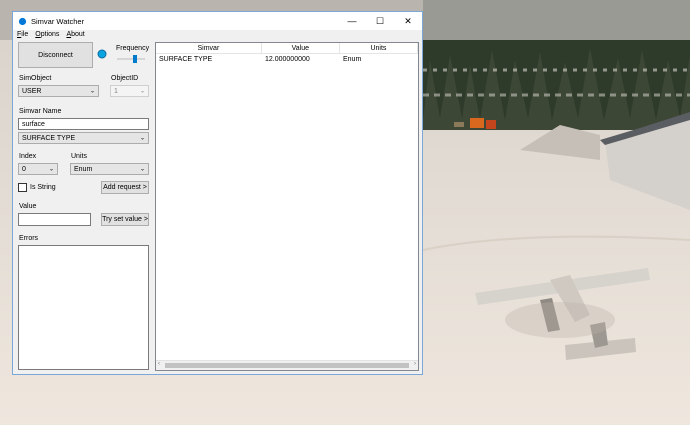 This screenshot has height=425, width=690. I want to click on objectid-select: 1 ⌄, so click(129, 91).